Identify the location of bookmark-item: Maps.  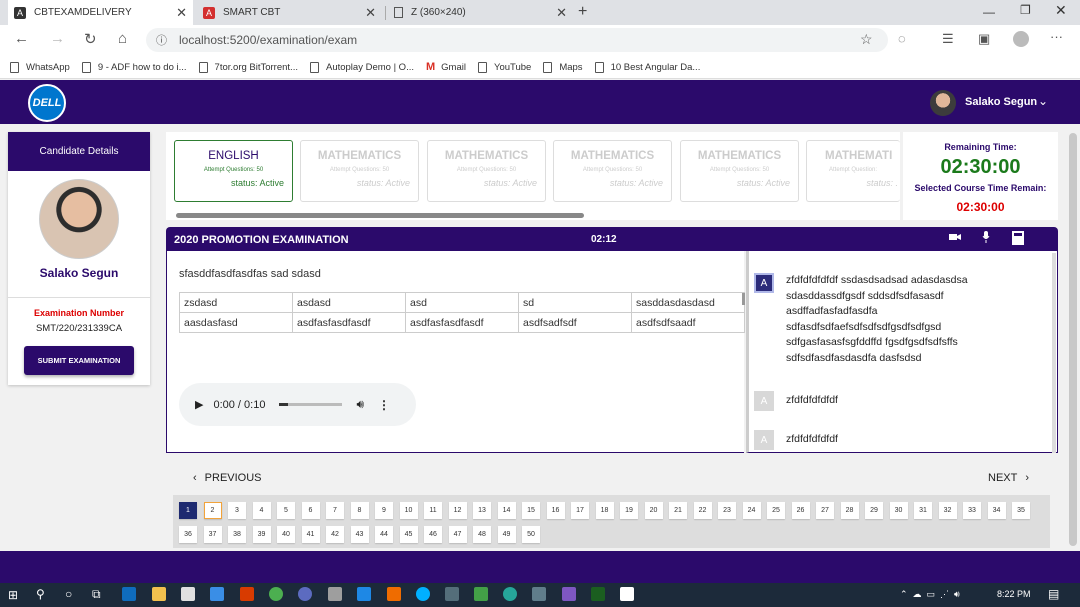
(563, 67).